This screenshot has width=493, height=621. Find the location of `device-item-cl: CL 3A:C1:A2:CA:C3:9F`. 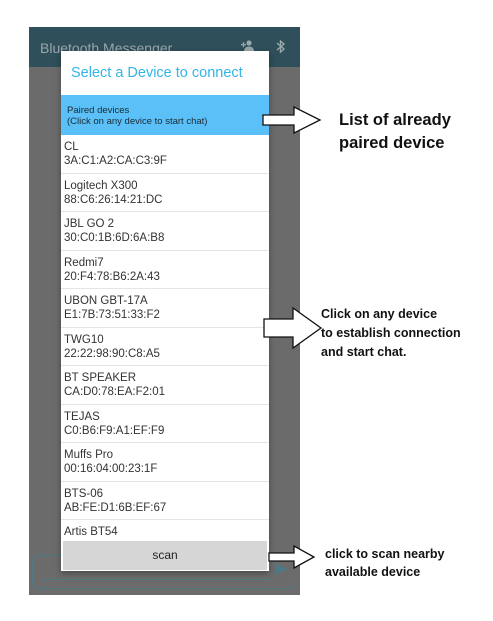

device-item-cl: CL 3A:C1:A2:CA:C3:9F is located at coordinates (165, 154).